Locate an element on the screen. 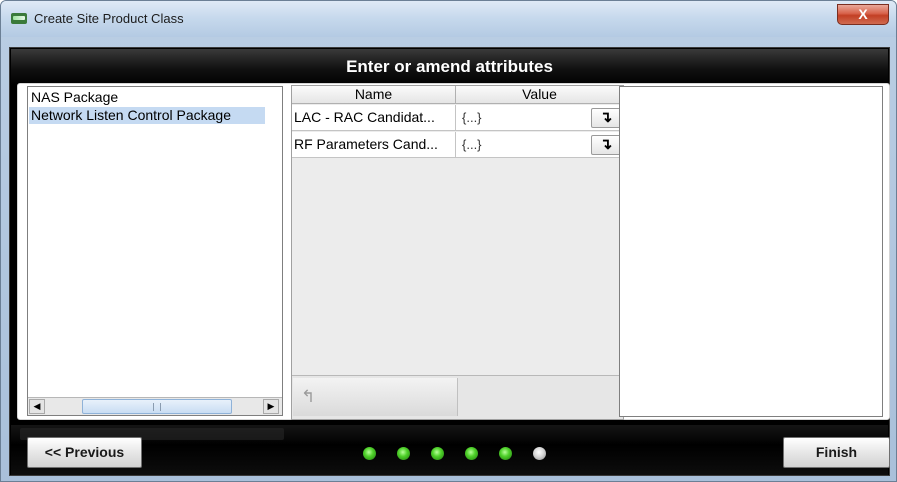 This screenshot has width=897, height=482. move-up-button: ↰ is located at coordinates (375, 397).